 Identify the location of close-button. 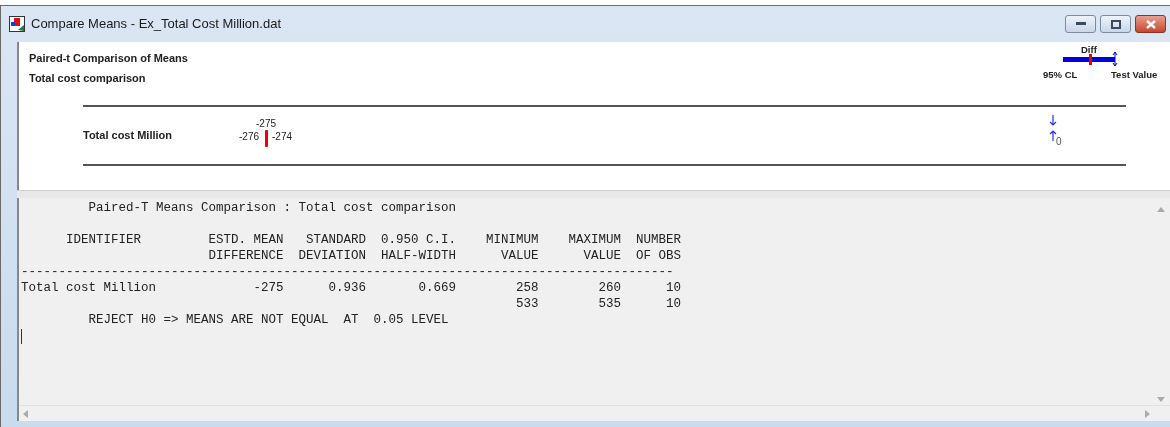
(1150, 24).